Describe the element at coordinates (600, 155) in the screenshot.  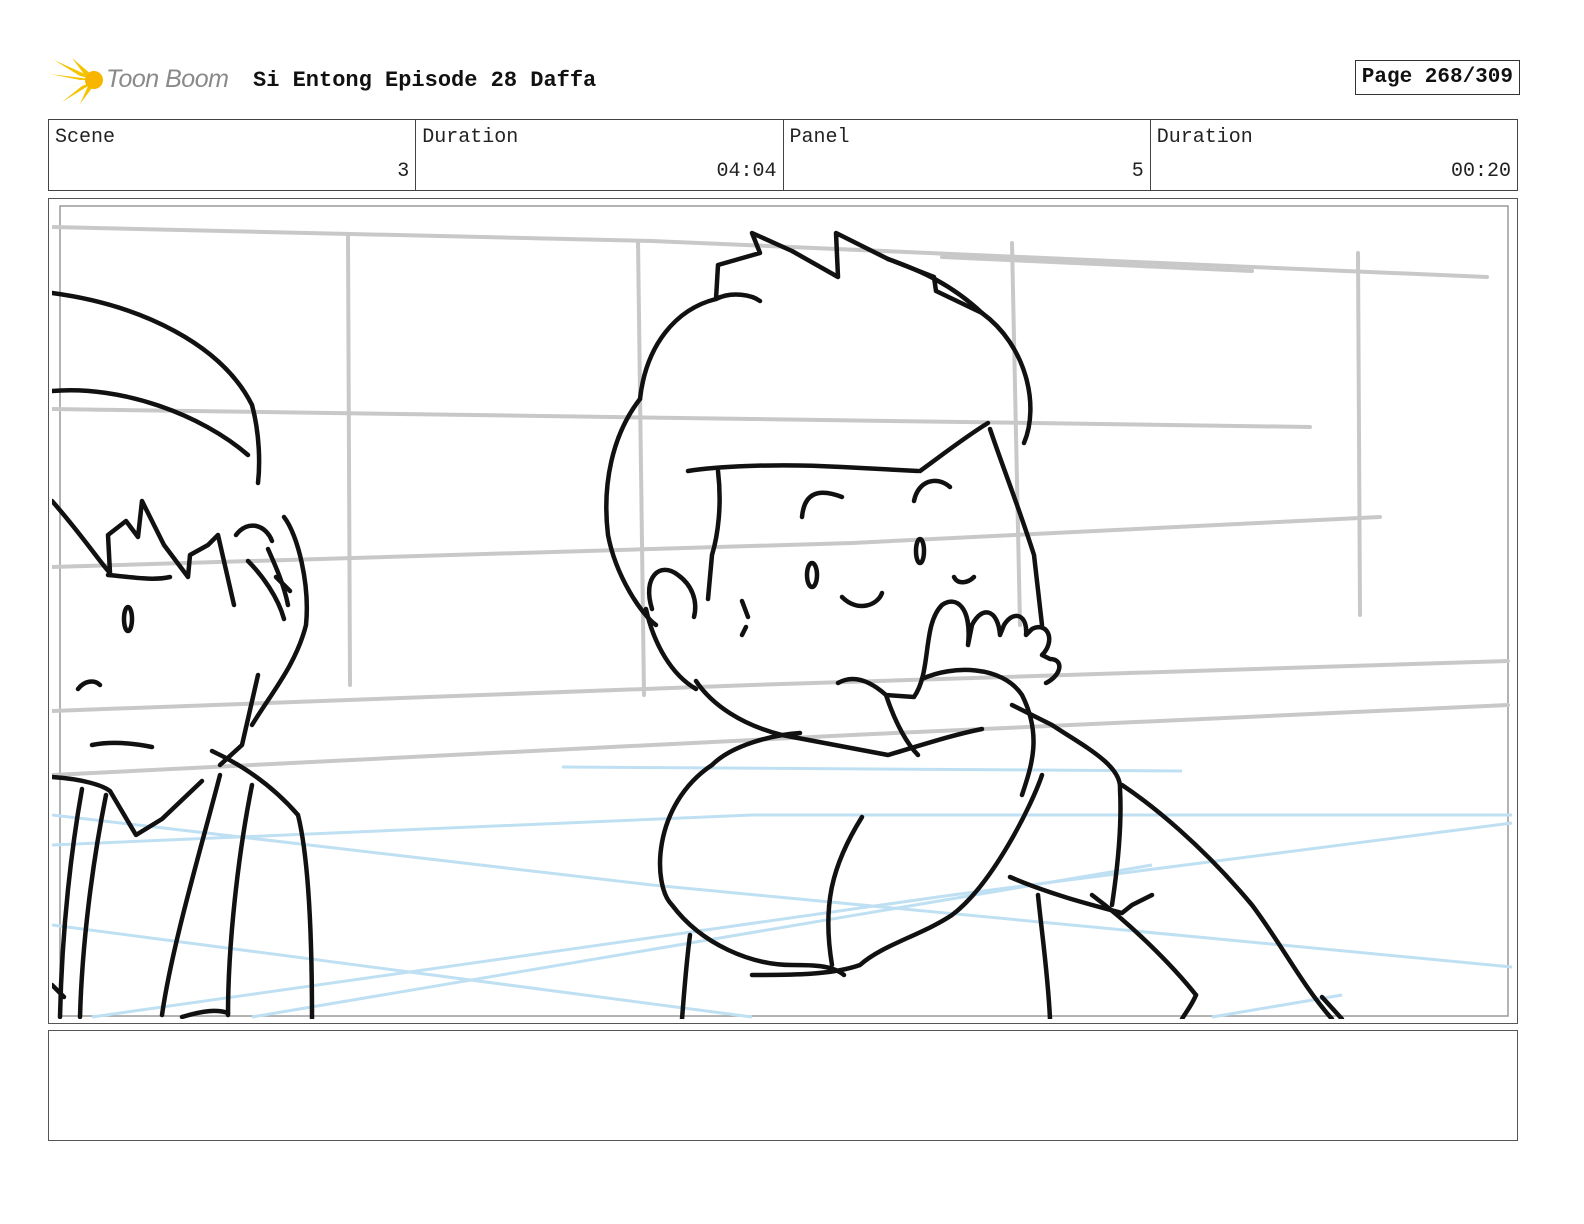
I see `scene-duration-cell: Duration 04:04` at that location.